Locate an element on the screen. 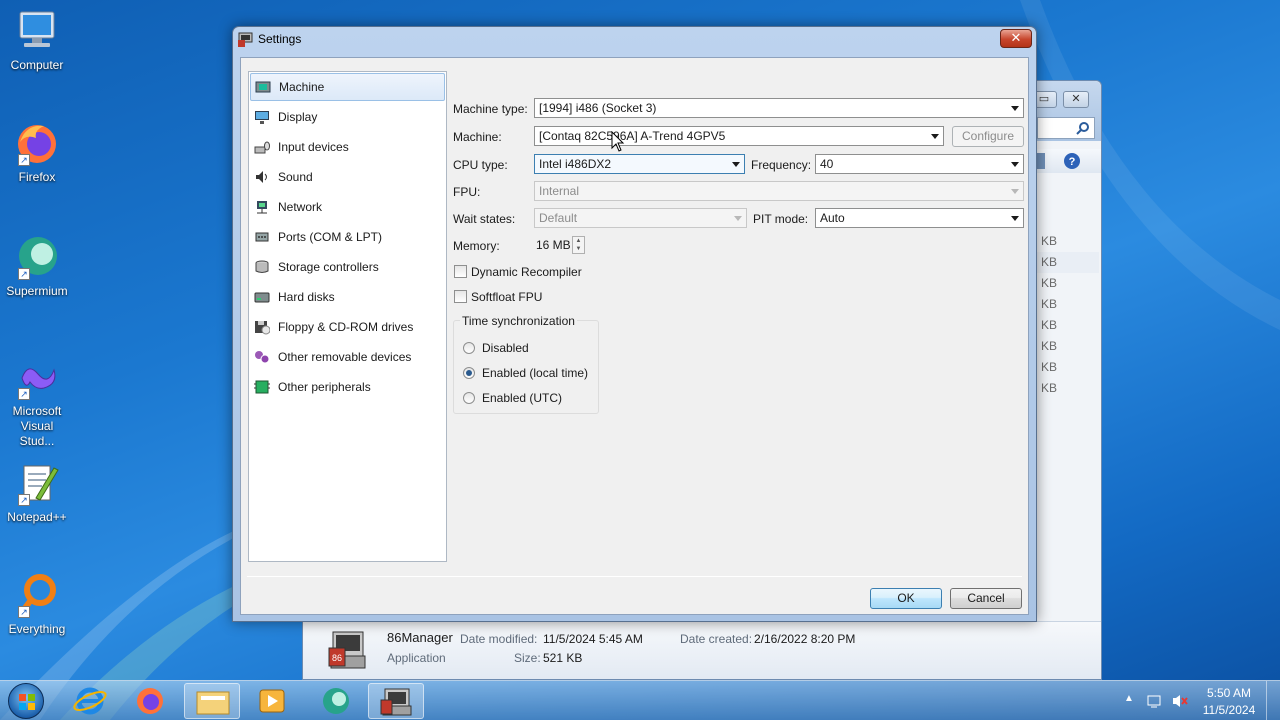 The image size is (1280, 720). internet-explorer-icon is located at coordinates (90, 701).